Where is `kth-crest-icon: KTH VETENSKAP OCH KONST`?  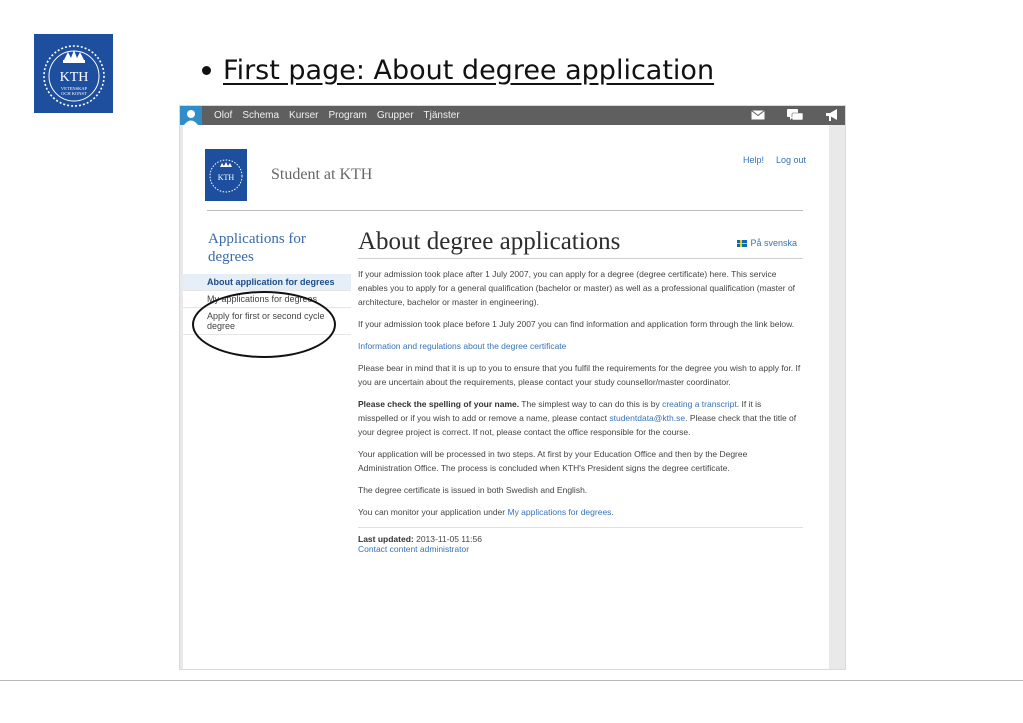 kth-crest-icon: KTH VETENSKAP OCH KONST is located at coordinates (73, 75).